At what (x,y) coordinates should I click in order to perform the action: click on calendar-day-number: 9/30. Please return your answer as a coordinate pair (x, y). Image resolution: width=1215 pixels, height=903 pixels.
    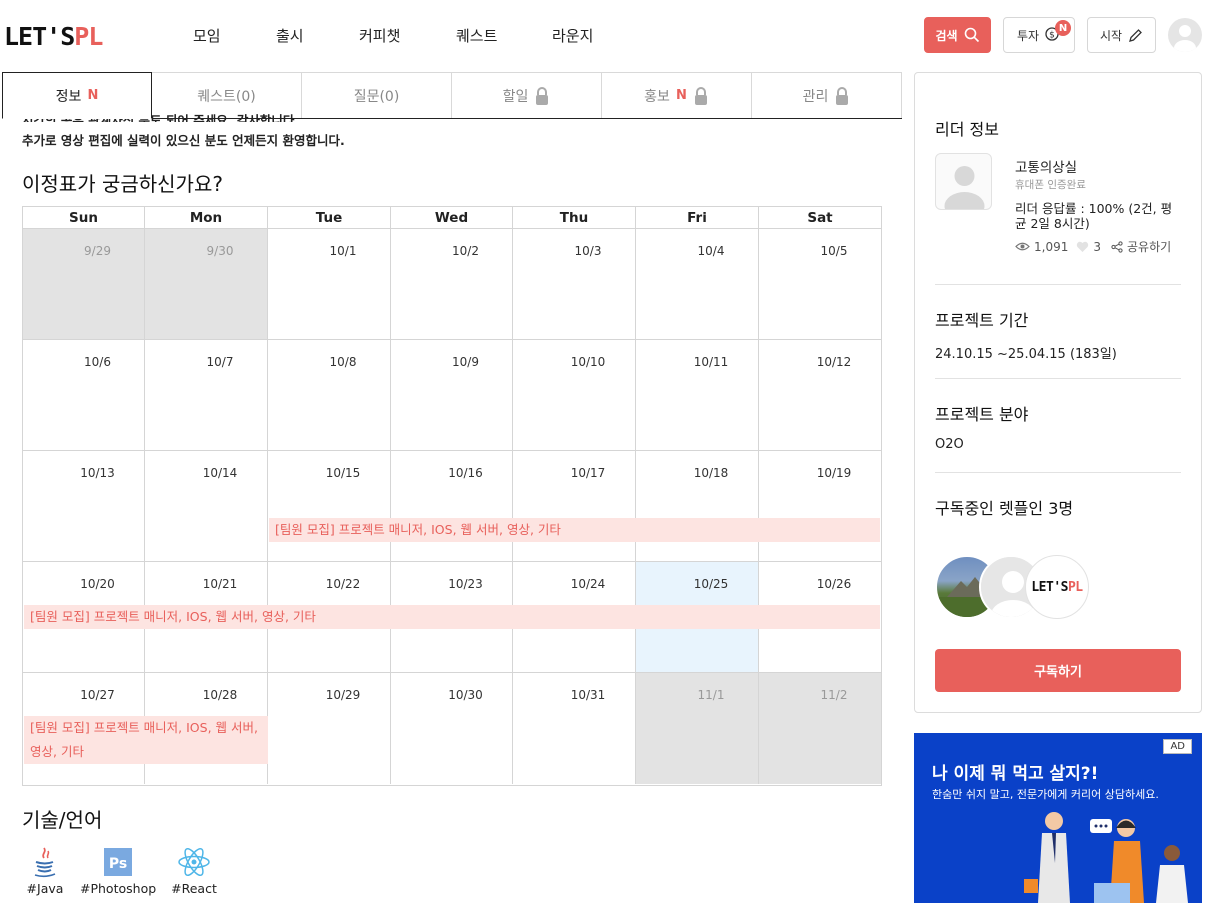
    Looking at the image, I should click on (220, 251).